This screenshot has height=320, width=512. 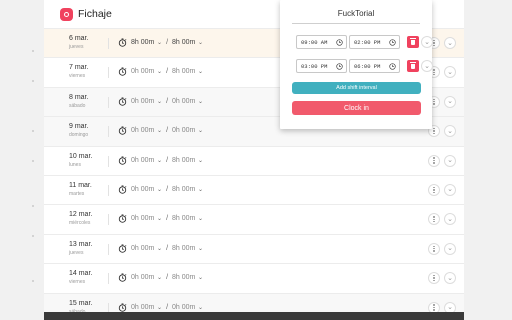 What do you see at coordinates (413, 66) in the screenshot?
I see `delete-shift-2-button` at bounding box center [413, 66].